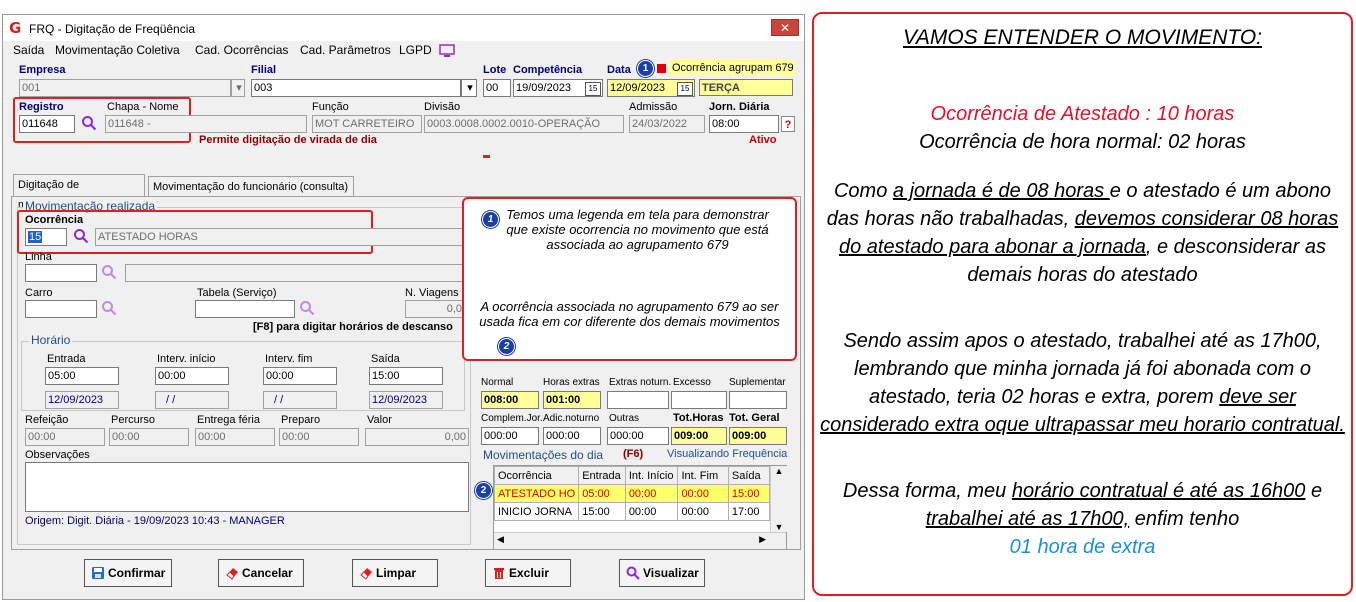  Describe the element at coordinates (403, 28) in the screenshot. I see `title-bar: G FRQ - Digitação de Freqüência ✕` at that location.